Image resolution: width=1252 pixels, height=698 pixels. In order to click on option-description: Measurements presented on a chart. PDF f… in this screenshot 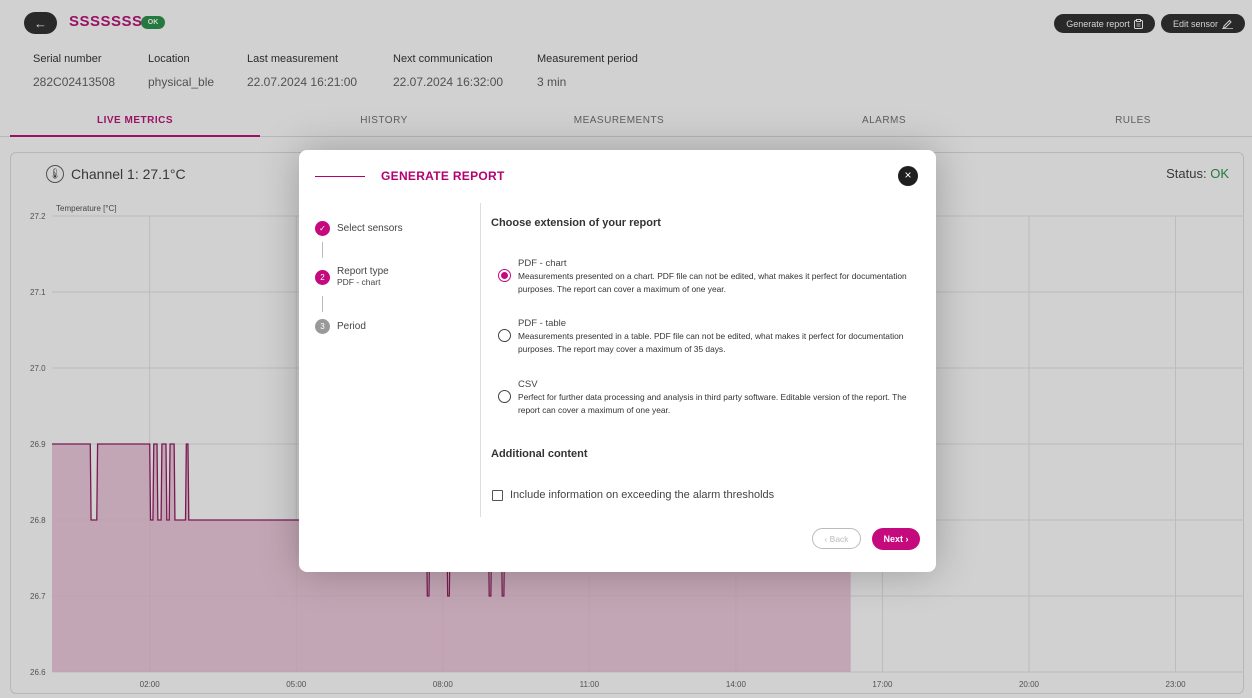, I will do `click(712, 282)`.